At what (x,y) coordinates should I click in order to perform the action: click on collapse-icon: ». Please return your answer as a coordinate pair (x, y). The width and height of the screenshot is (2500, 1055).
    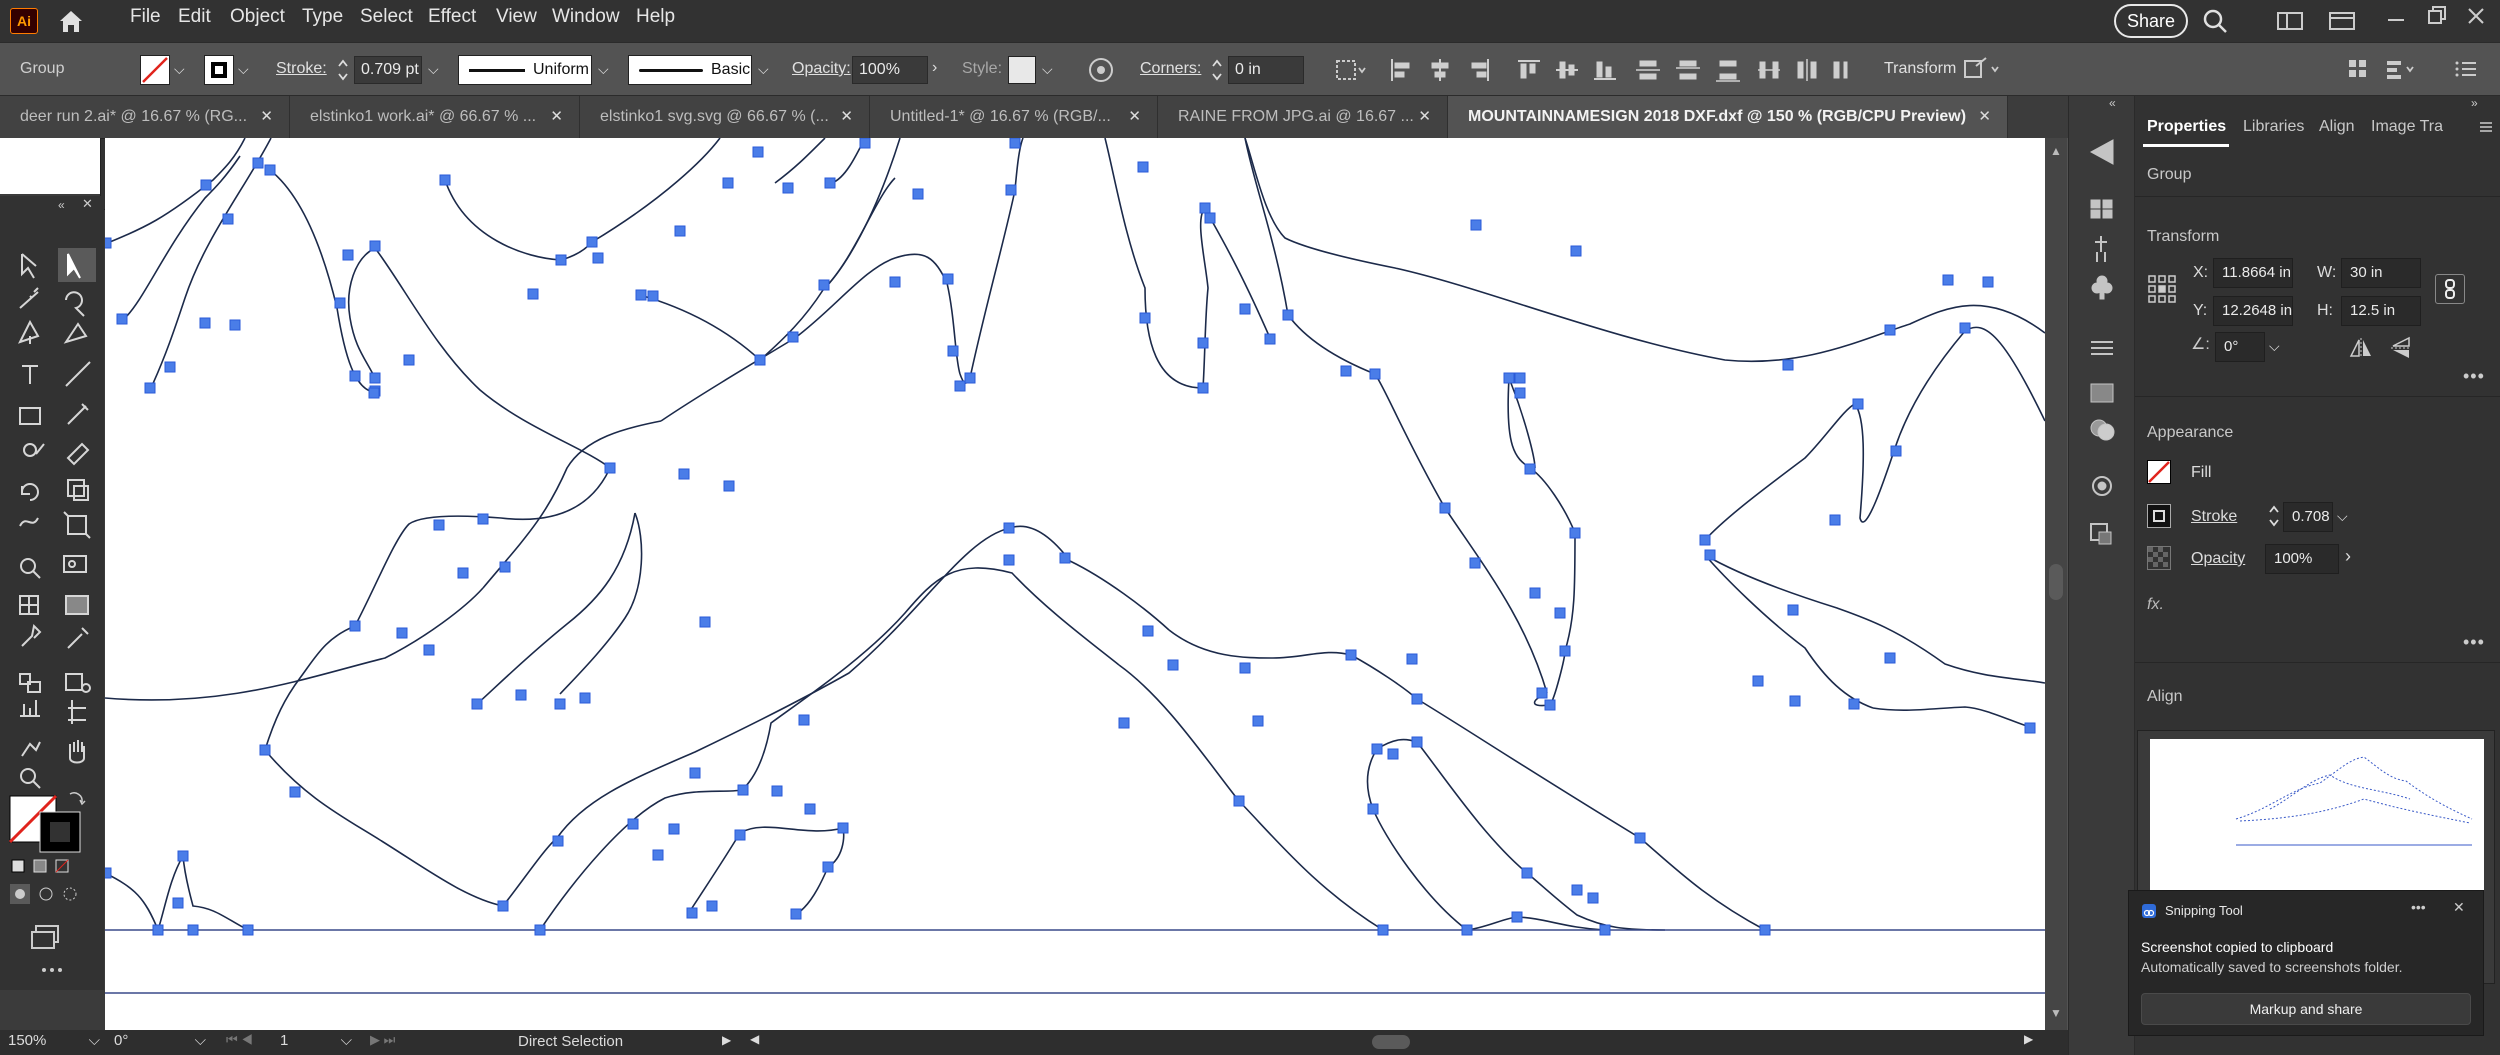
    Looking at the image, I should click on (2474, 103).